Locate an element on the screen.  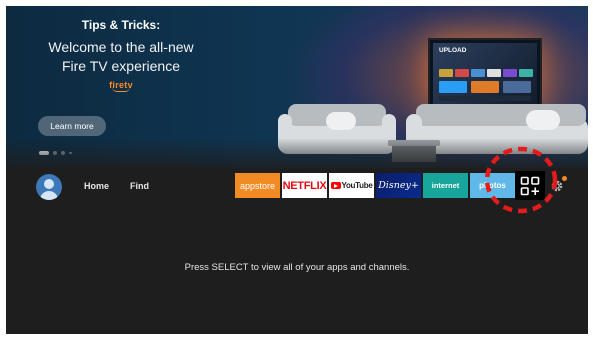
hero-headline-line2: Fire TV experience is located at coordinates (120, 66).